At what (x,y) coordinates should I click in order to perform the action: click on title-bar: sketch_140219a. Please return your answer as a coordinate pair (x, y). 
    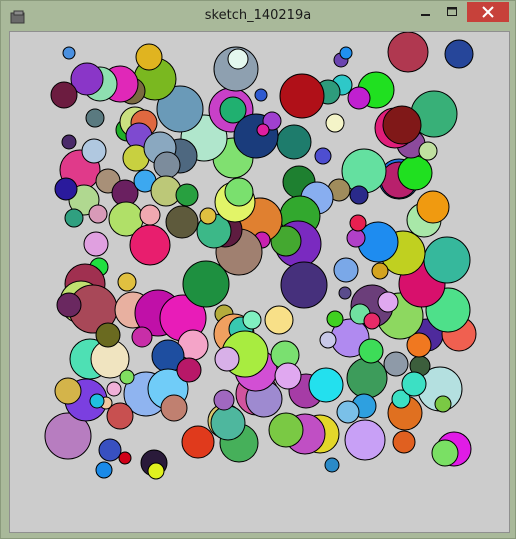
    Looking at the image, I should click on (258, 16).